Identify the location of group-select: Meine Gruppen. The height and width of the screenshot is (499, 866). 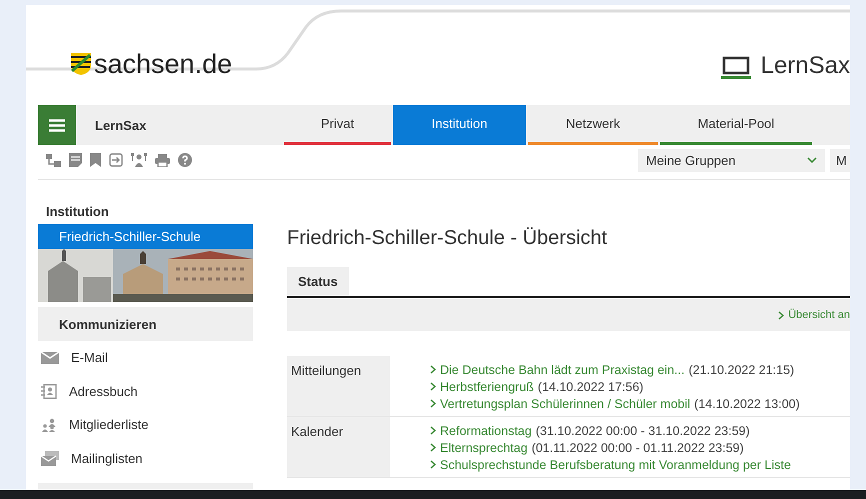
(731, 160).